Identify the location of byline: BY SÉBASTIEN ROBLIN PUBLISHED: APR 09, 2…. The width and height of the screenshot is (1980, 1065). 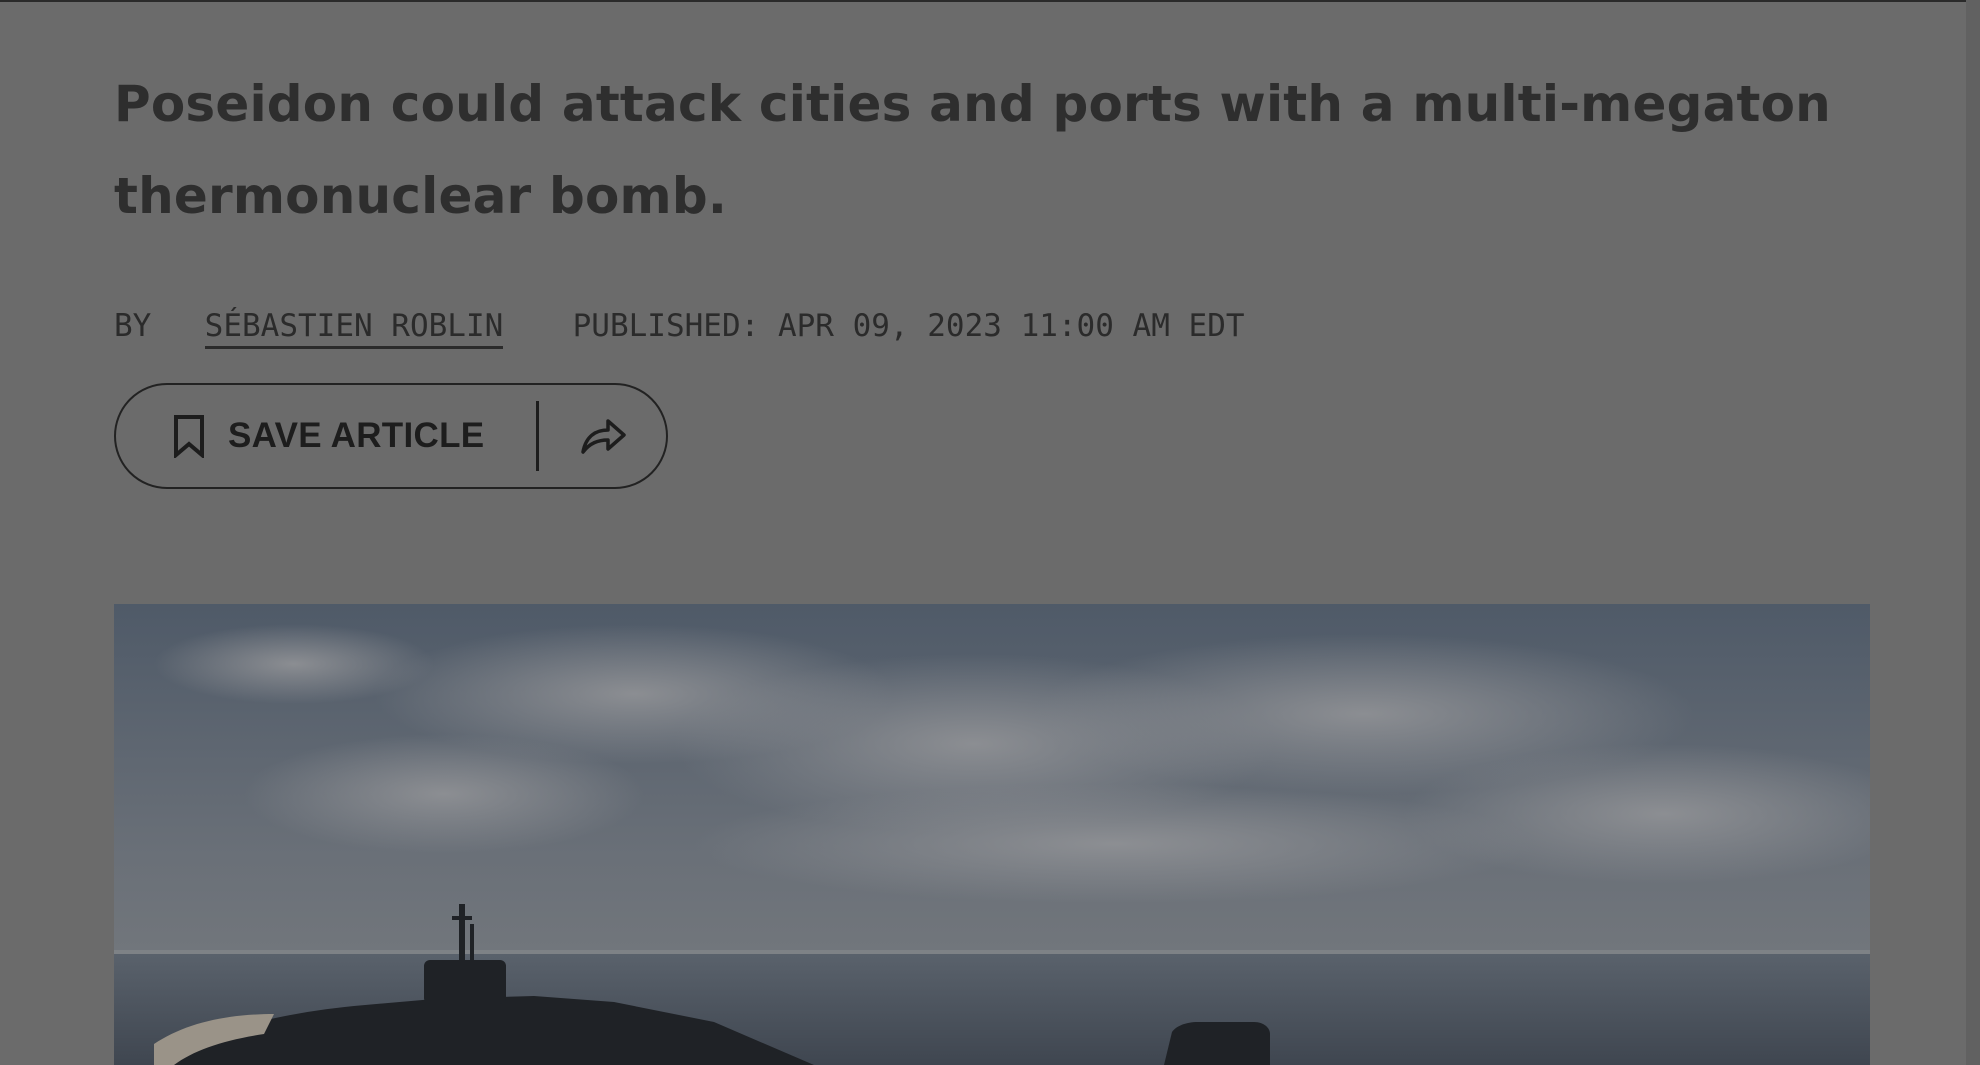
(679, 326).